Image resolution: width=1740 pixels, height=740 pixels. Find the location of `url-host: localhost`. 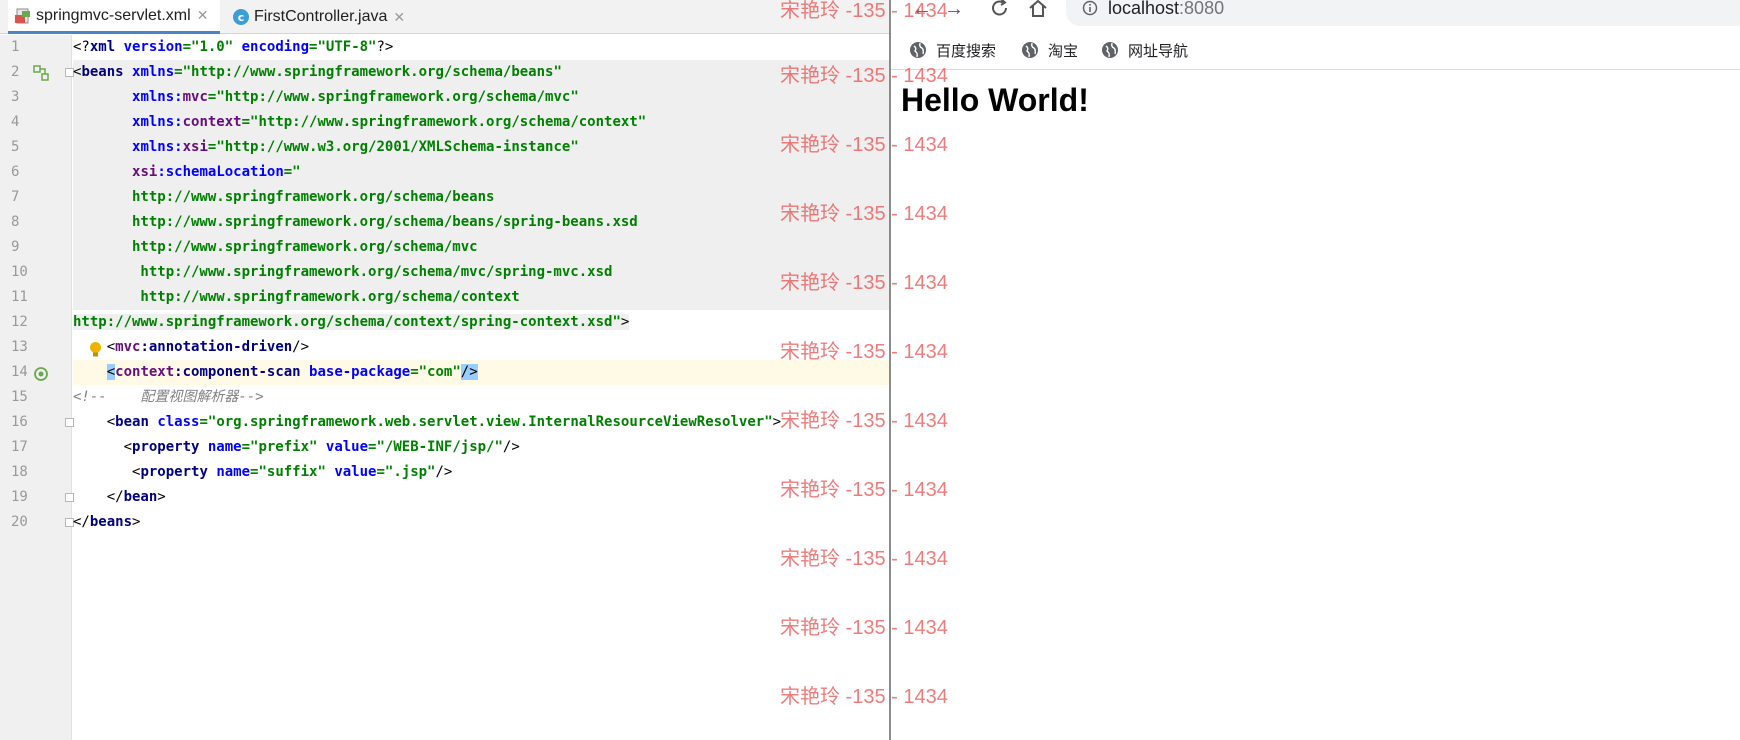

url-host: localhost is located at coordinates (1144, 9).